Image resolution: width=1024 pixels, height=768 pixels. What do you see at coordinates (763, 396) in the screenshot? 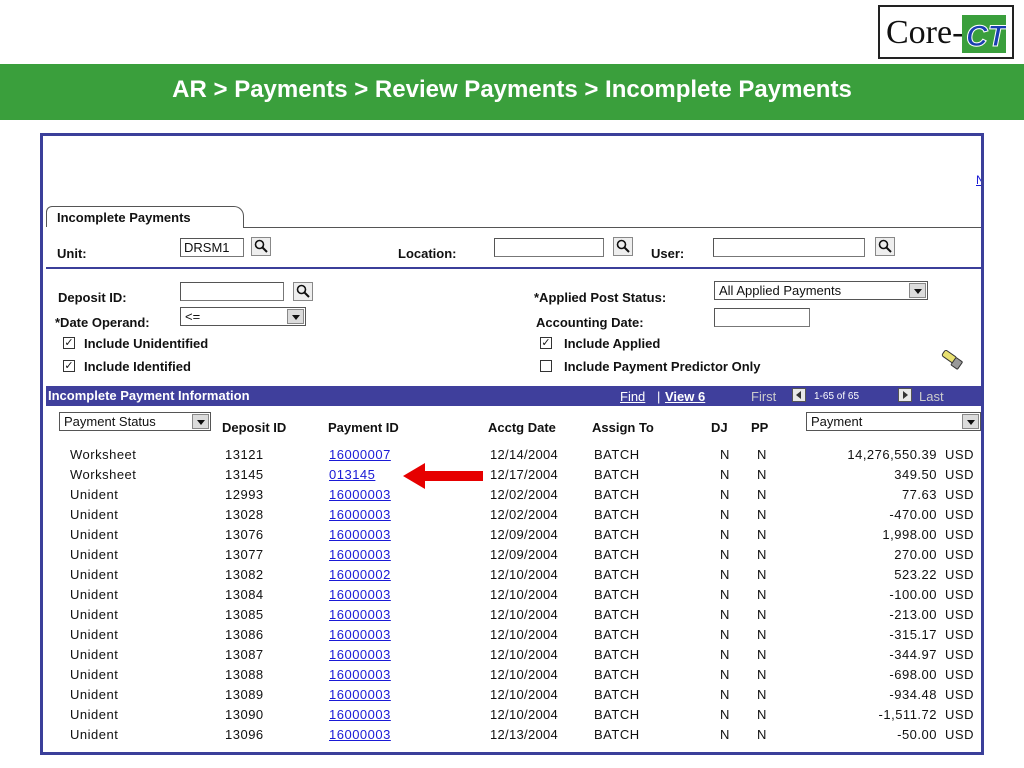
I see `grid-first-link: First` at bounding box center [763, 396].